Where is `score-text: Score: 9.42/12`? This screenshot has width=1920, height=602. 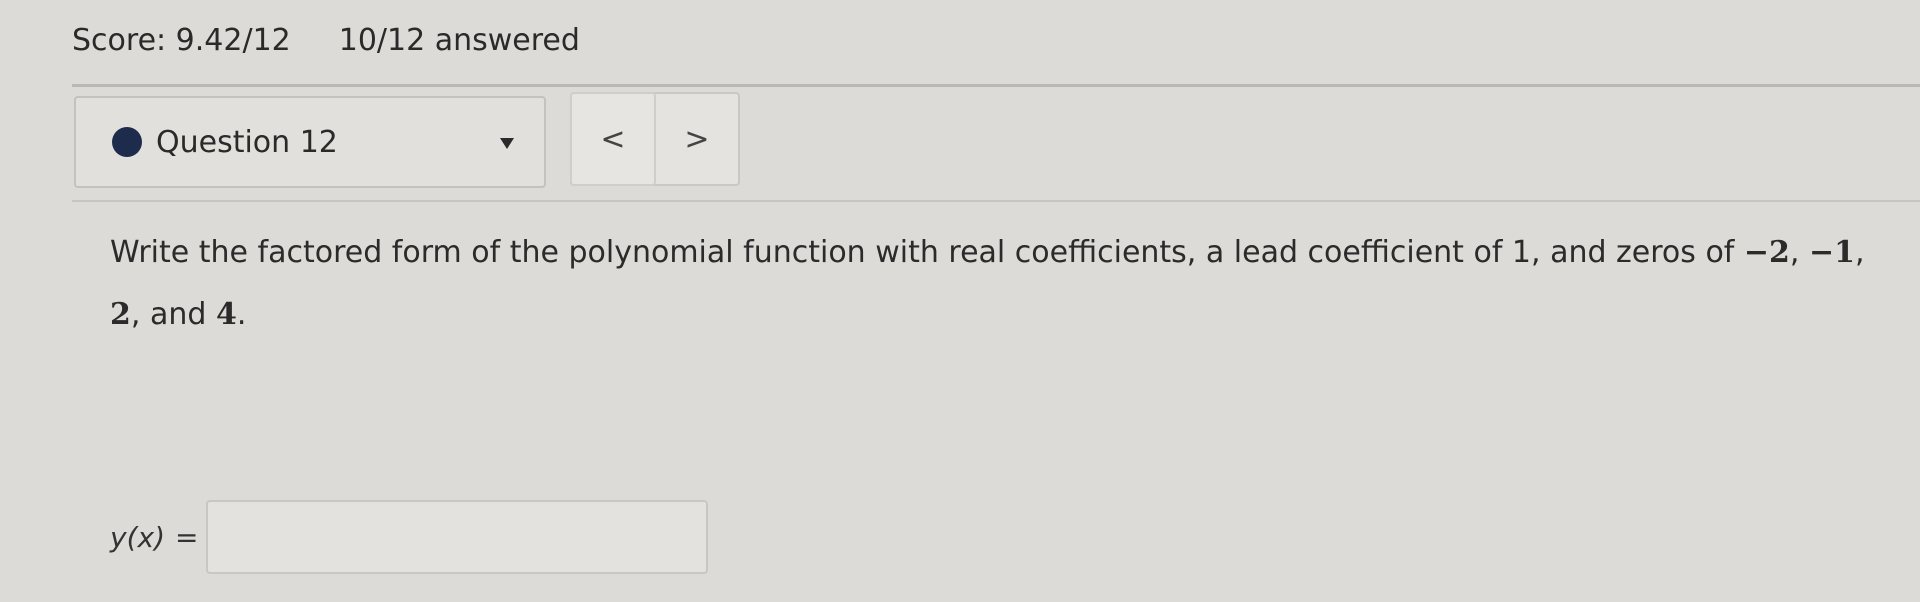
score-text: Score: 9.42/12 is located at coordinates (181, 40).